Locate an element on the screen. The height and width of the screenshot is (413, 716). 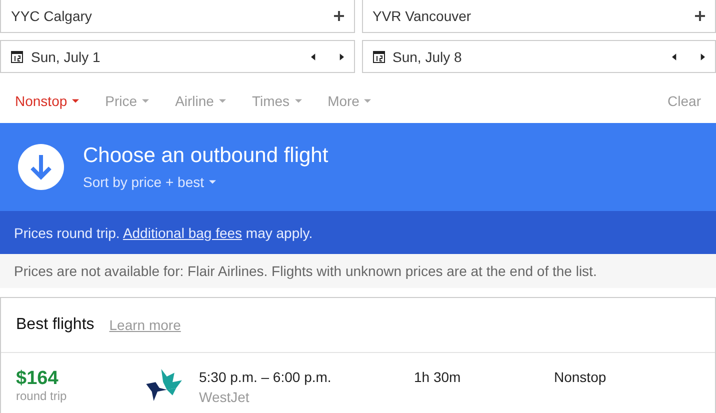
filter-dropdown: Price is located at coordinates (127, 101).